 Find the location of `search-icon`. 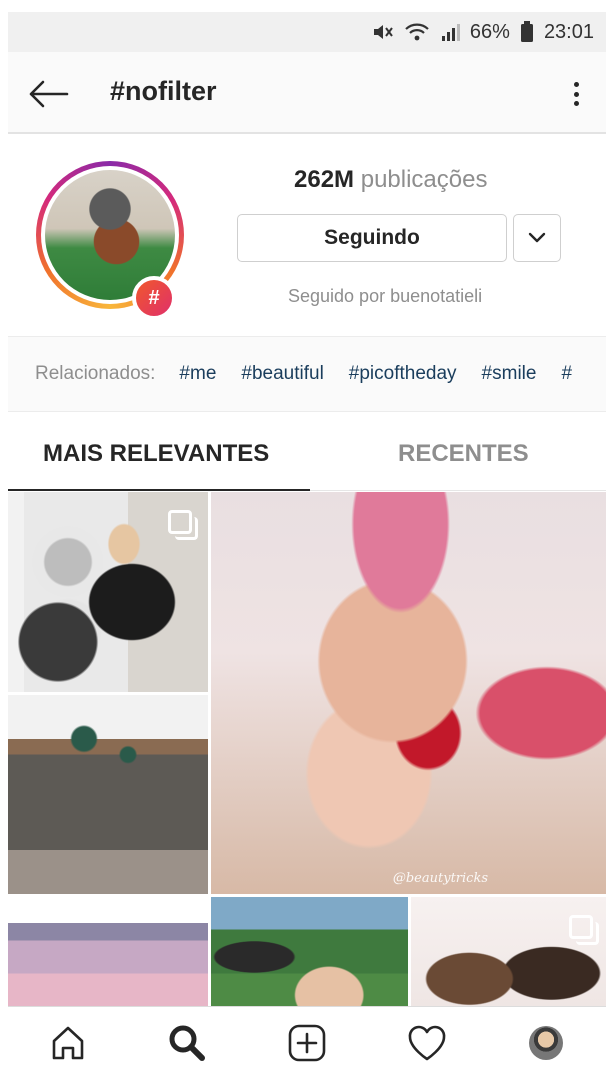

search-icon is located at coordinates (187, 1043).